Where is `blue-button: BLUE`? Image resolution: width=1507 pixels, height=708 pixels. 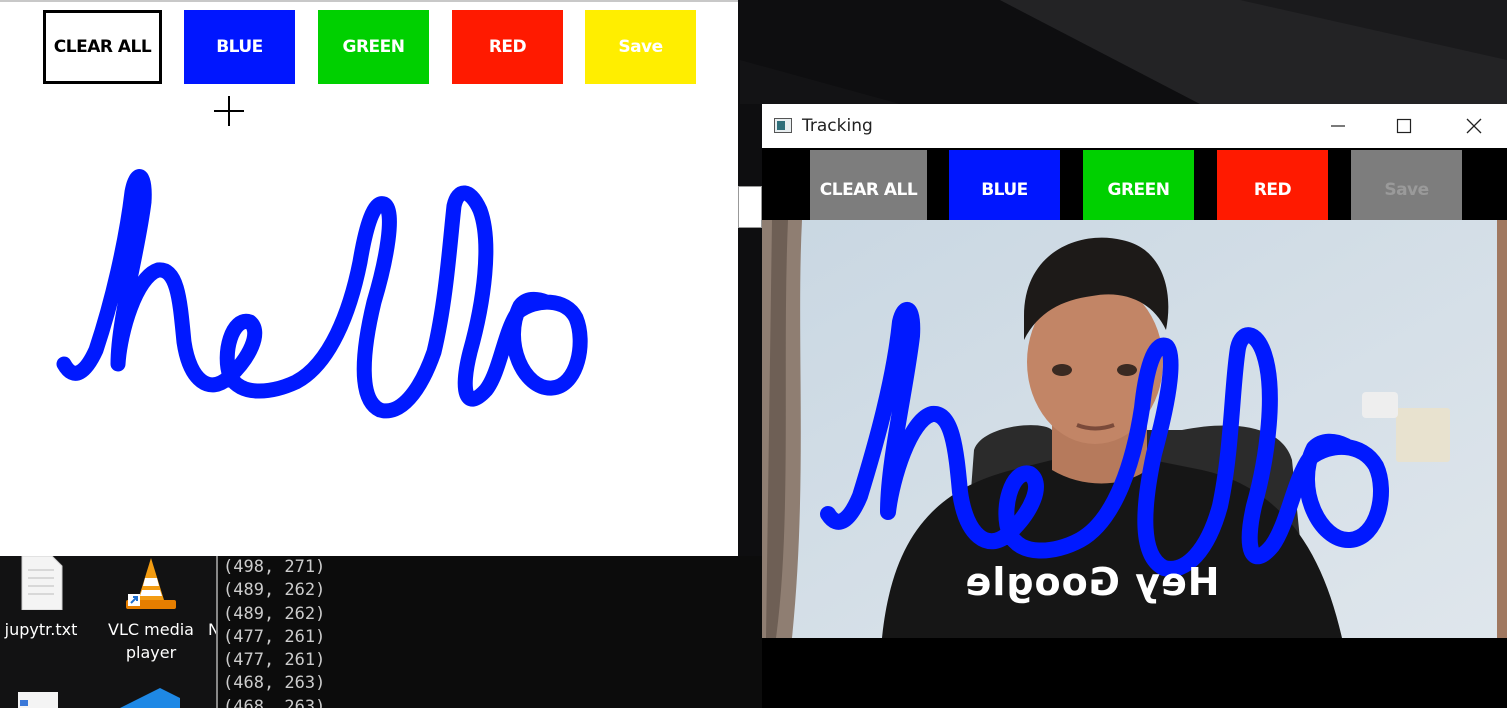
blue-button: BLUE is located at coordinates (1004, 190).